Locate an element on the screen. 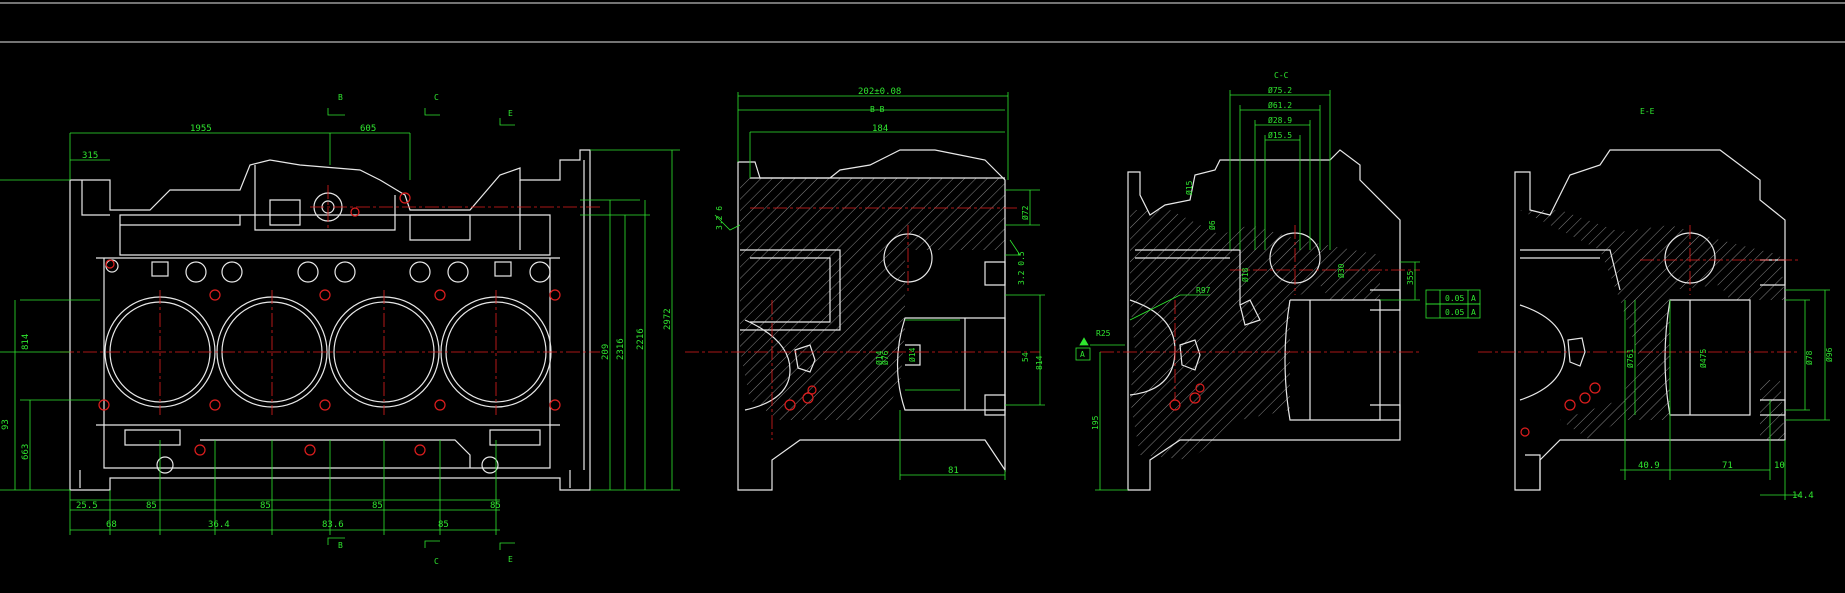 This screenshot has height=593, width=1845. front-dim-left-814: 814 is located at coordinates (26, 342).